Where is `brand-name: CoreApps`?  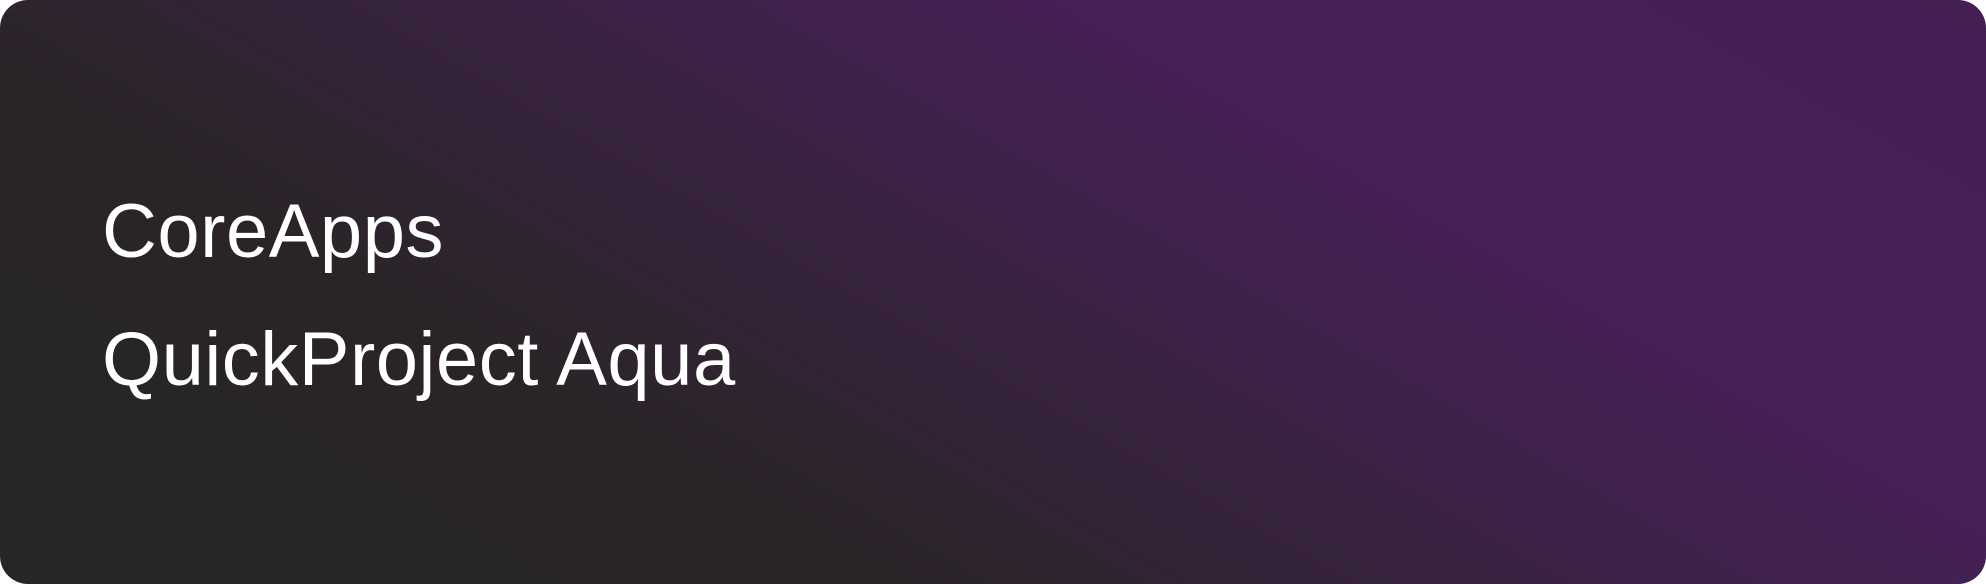 brand-name: CoreApps is located at coordinates (273, 231).